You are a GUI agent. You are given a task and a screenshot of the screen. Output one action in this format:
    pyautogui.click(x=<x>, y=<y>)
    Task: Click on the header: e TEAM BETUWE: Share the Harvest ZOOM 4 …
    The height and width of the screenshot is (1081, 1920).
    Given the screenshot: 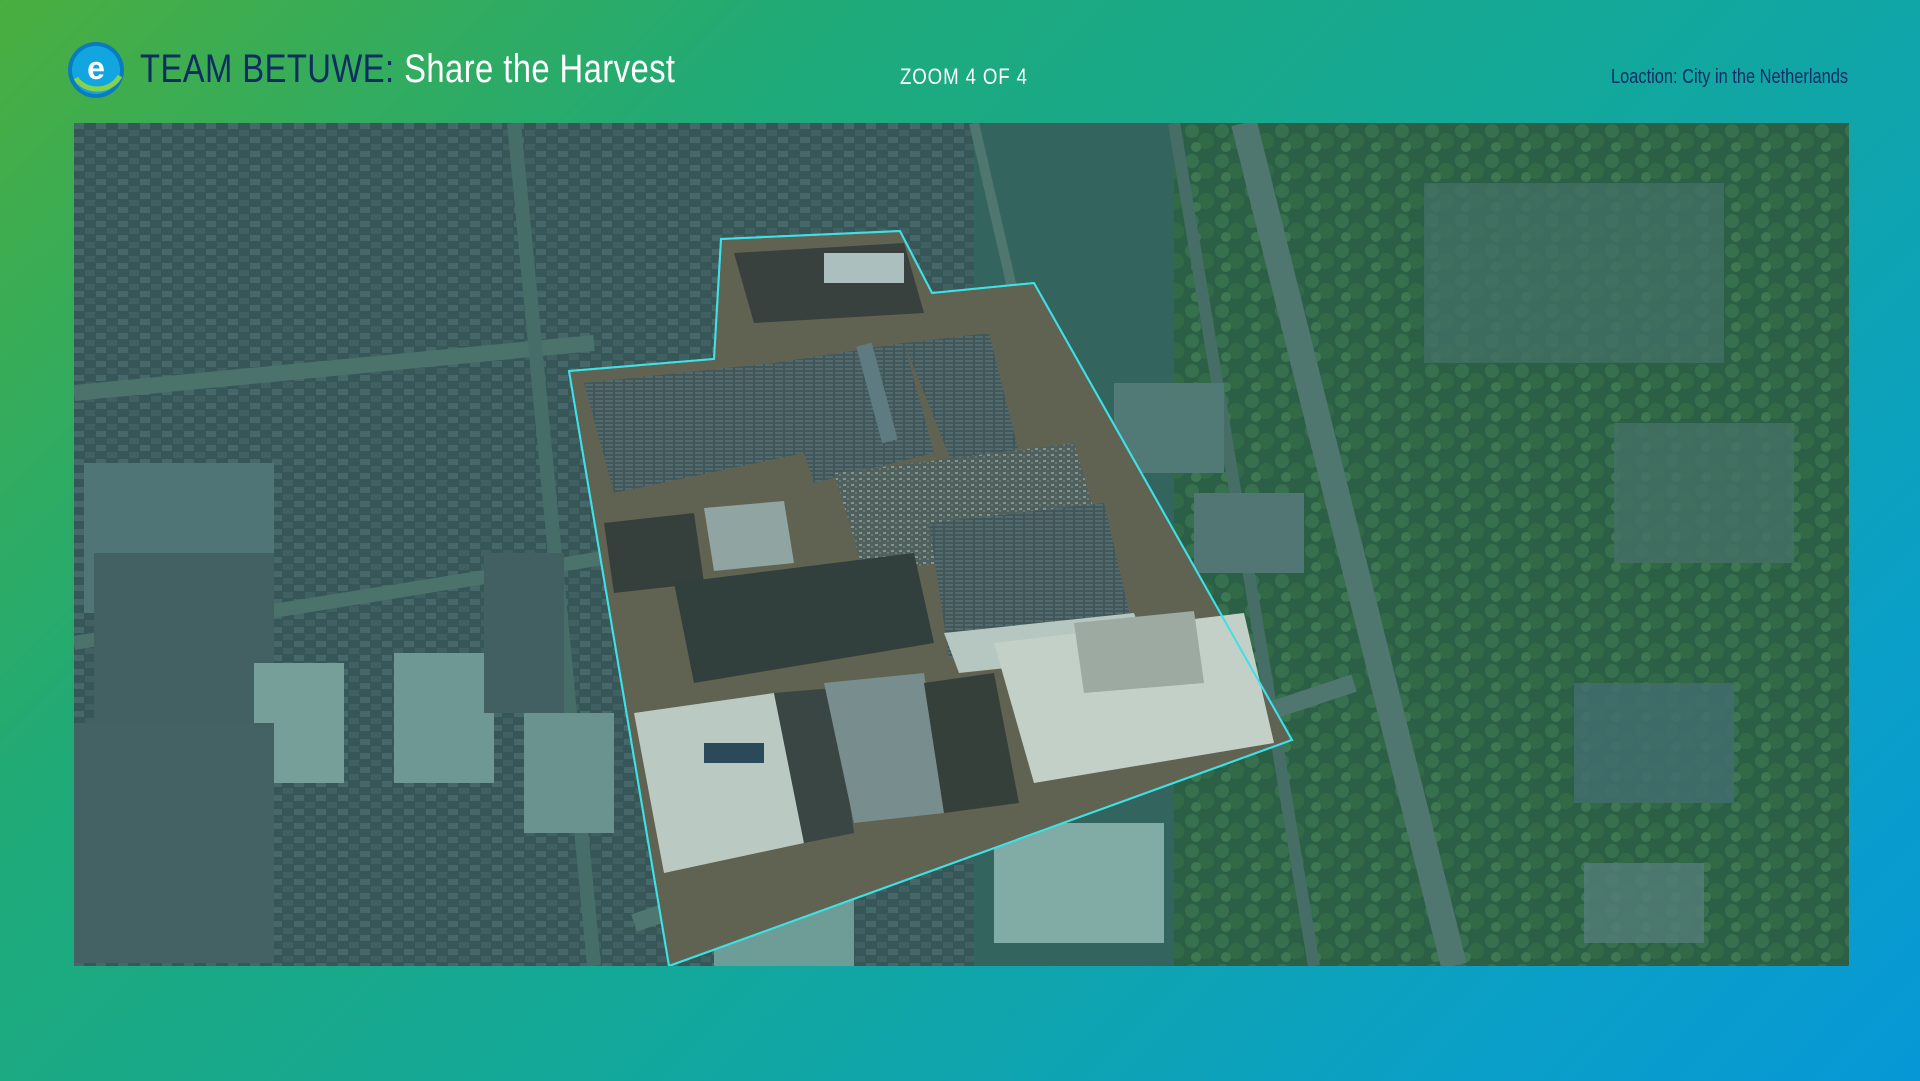 What is the action you would take?
    pyautogui.click(x=960, y=60)
    